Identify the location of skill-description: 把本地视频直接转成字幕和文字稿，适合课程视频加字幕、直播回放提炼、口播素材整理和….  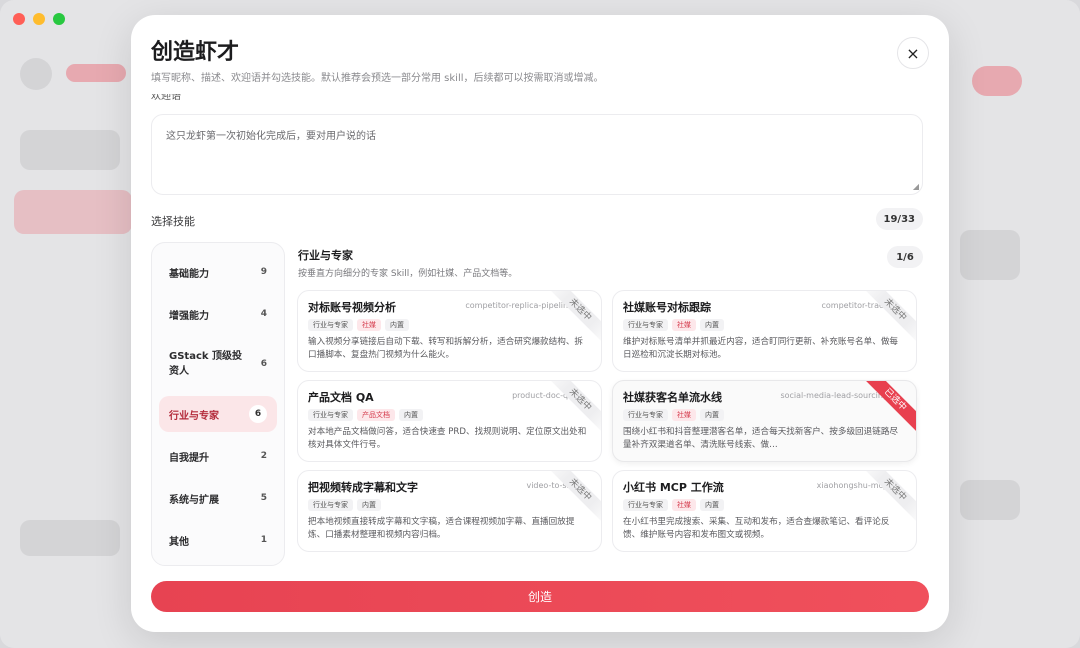
(441, 528).